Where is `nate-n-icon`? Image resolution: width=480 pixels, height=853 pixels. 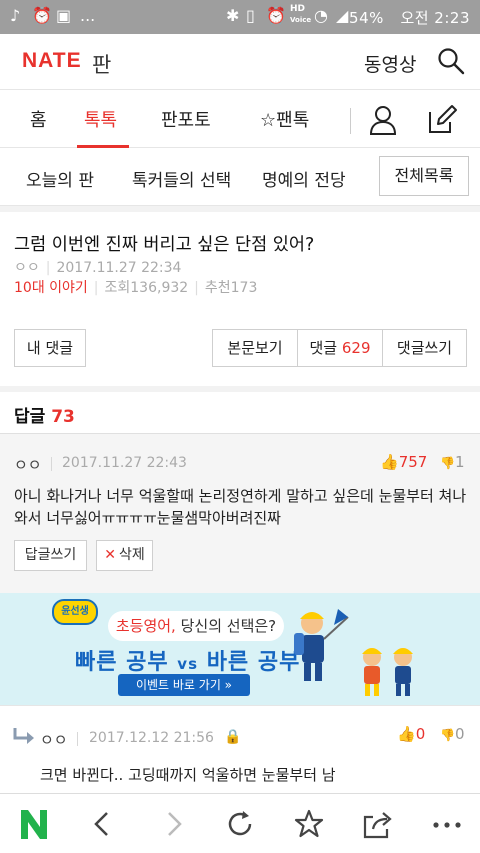 nate-n-icon is located at coordinates (34, 824).